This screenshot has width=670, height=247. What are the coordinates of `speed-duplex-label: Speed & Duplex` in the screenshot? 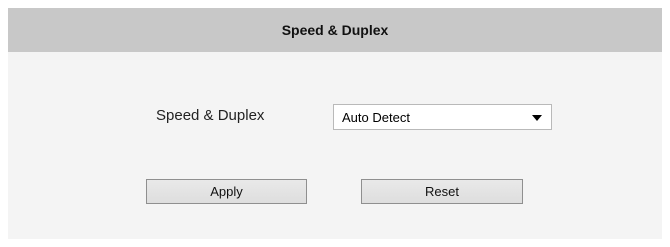 It's located at (210, 115).